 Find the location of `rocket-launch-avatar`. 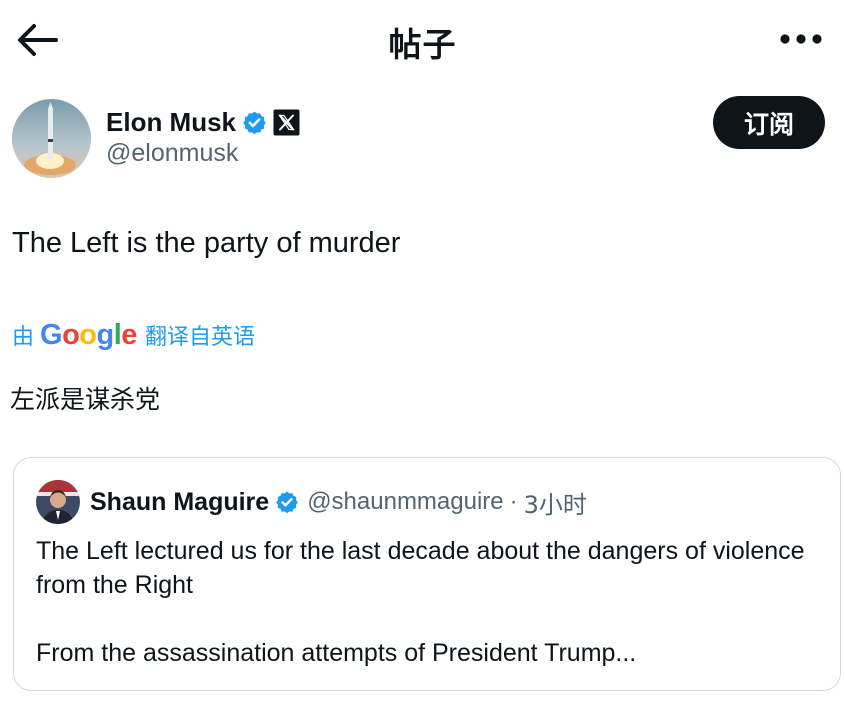

rocket-launch-avatar is located at coordinates (51, 138).